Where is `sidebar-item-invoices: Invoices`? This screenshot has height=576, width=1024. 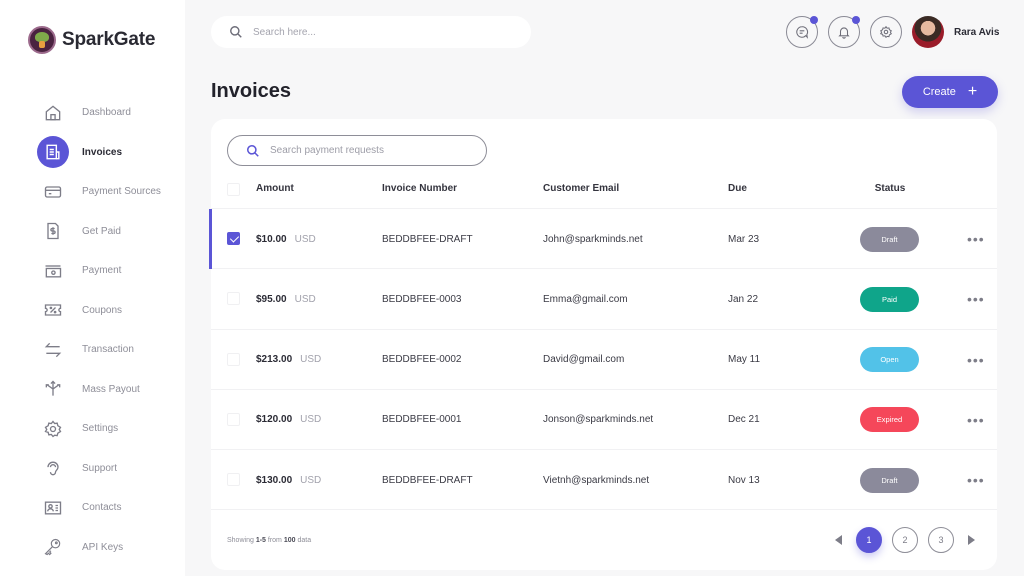 sidebar-item-invoices: Invoices is located at coordinates (92, 153).